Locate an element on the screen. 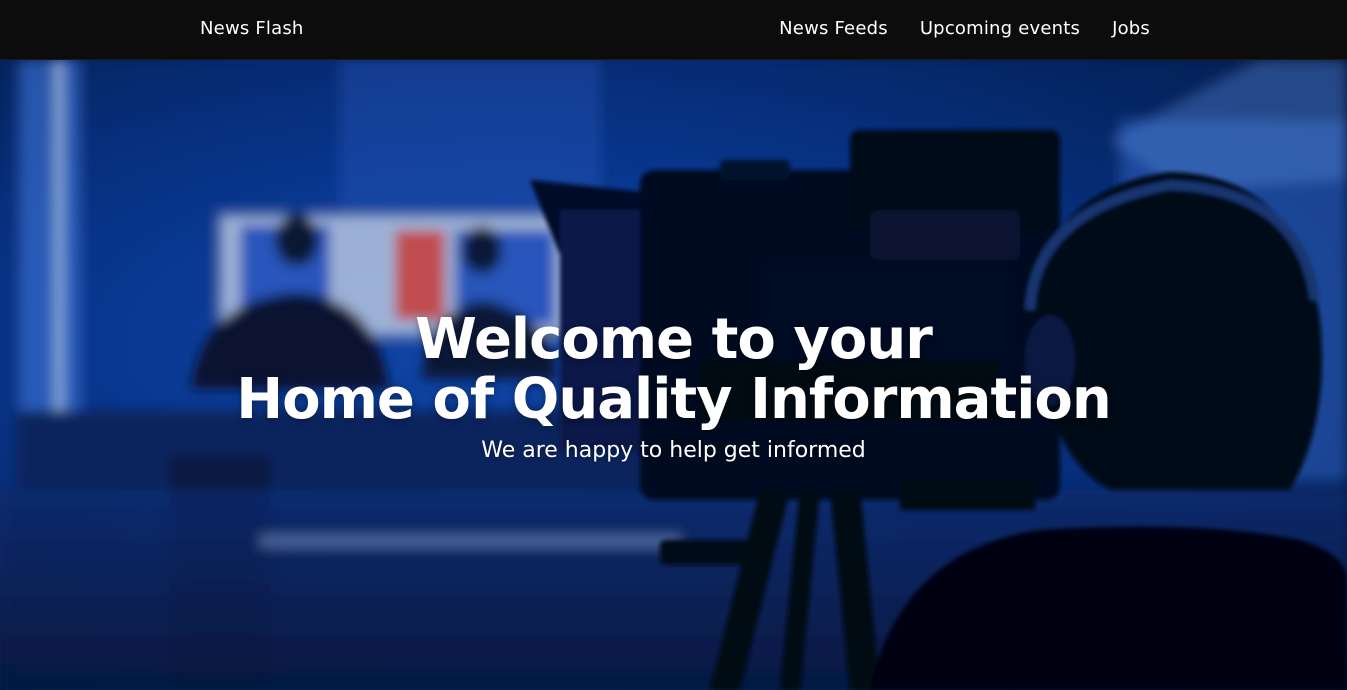 This screenshot has height=690, width=1347. nav-links: News Feeds Upcoming events Jobs is located at coordinates (964, 28).